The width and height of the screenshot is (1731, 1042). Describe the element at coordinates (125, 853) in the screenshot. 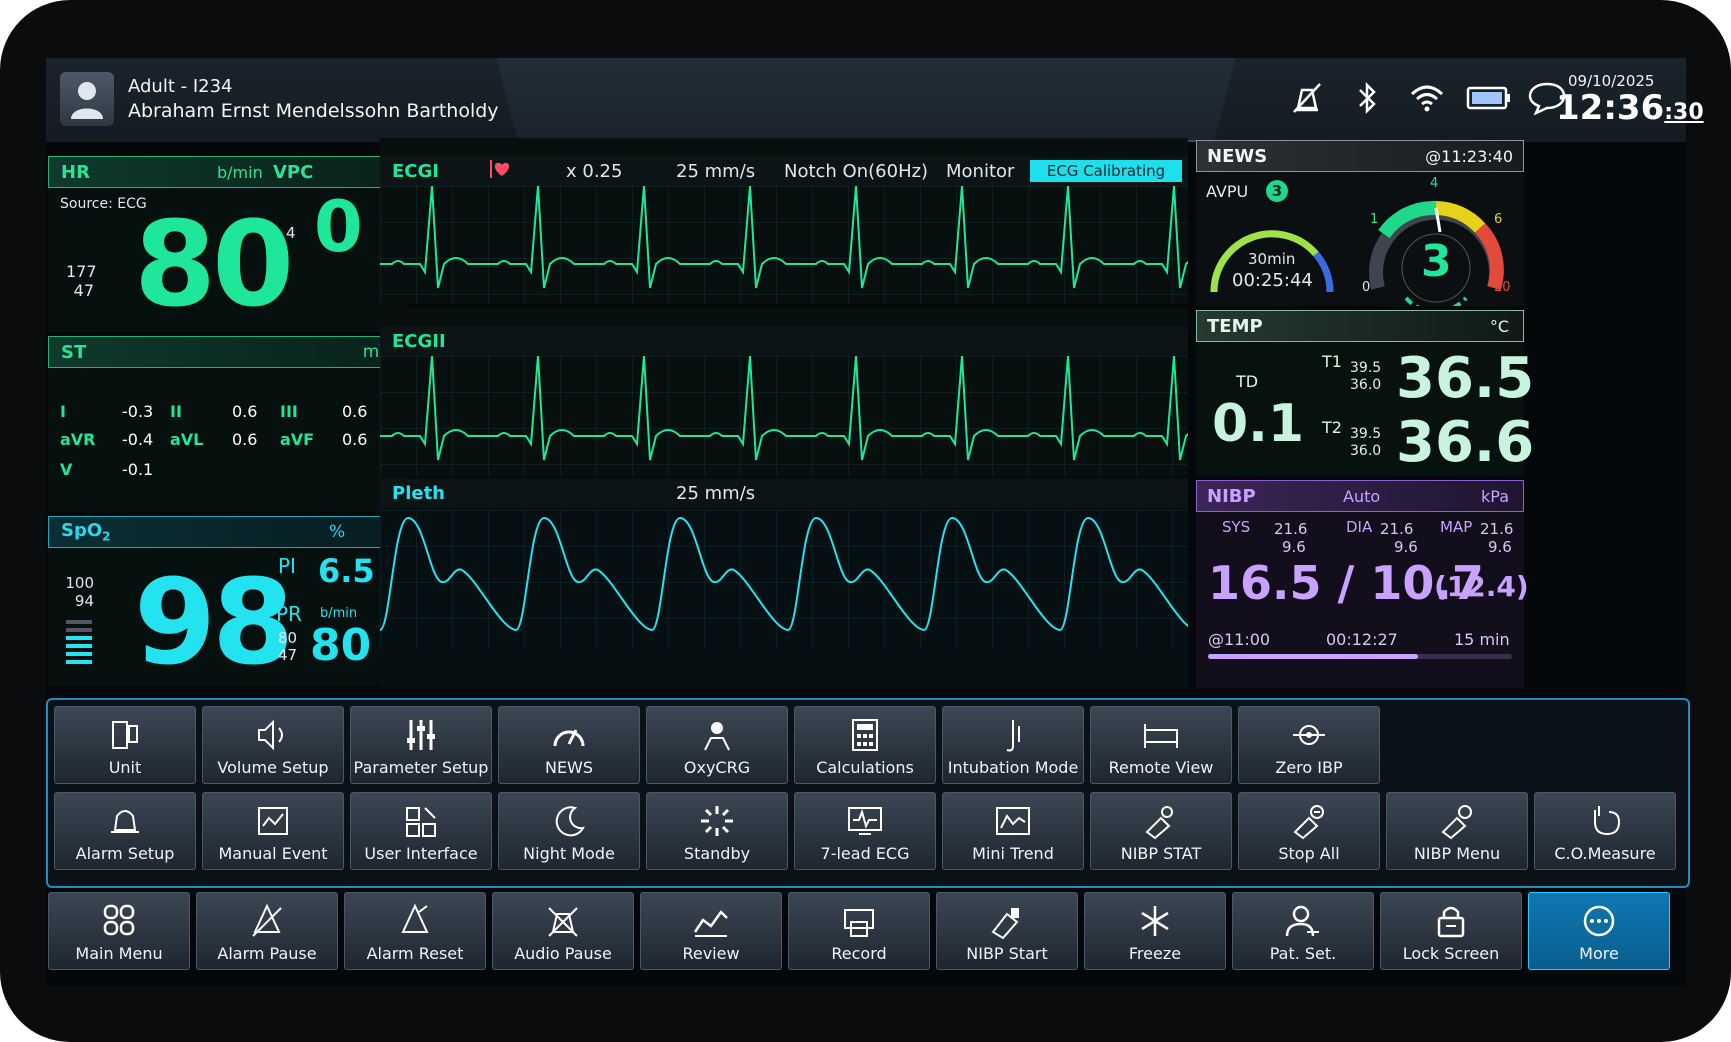

I see `button-label: Alarm Setup` at that location.